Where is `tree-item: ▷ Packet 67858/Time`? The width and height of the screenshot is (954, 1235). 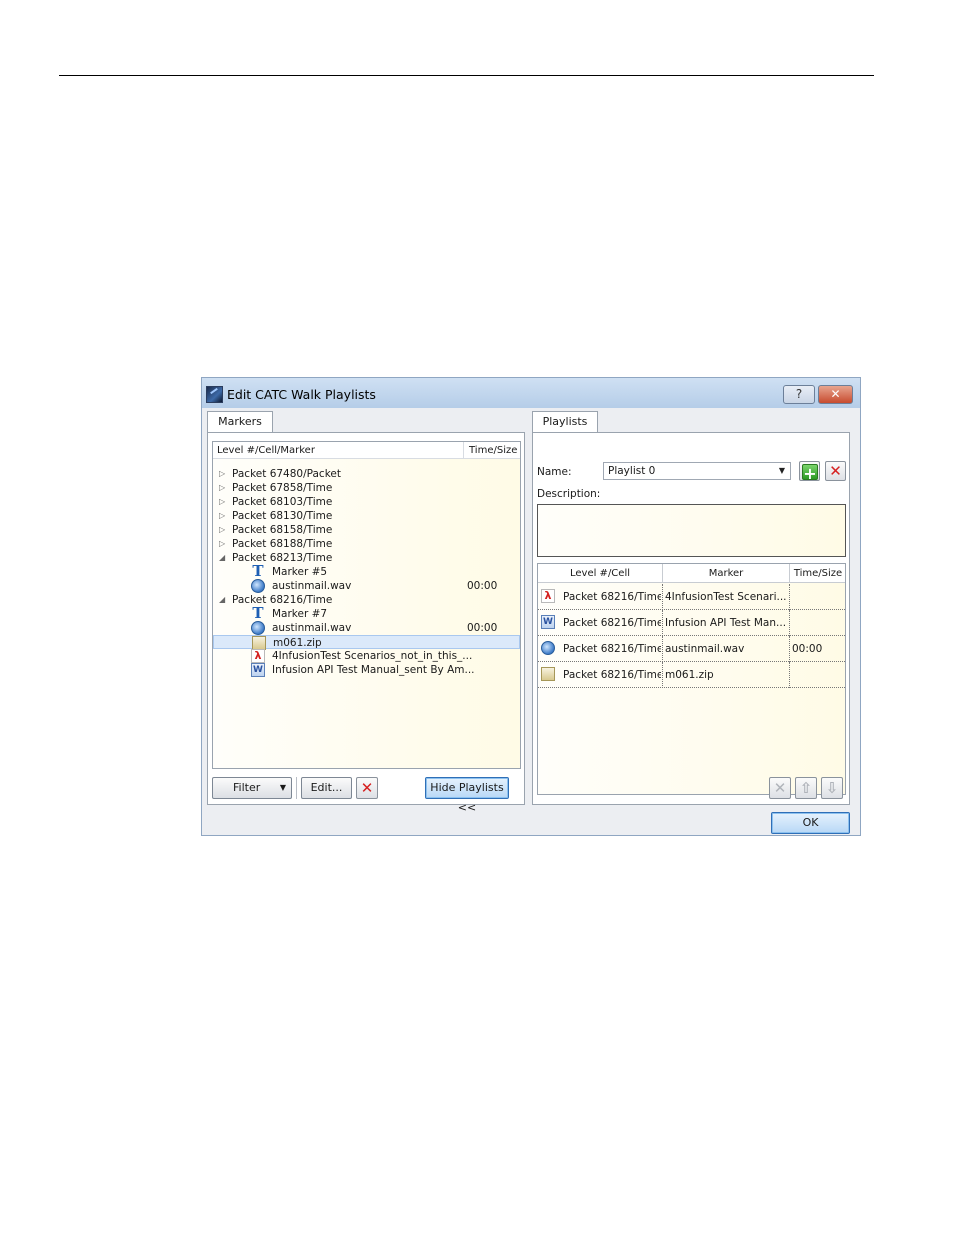
tree-item: ▷ Packet 67858/Time is located at coordinates (366, 488).